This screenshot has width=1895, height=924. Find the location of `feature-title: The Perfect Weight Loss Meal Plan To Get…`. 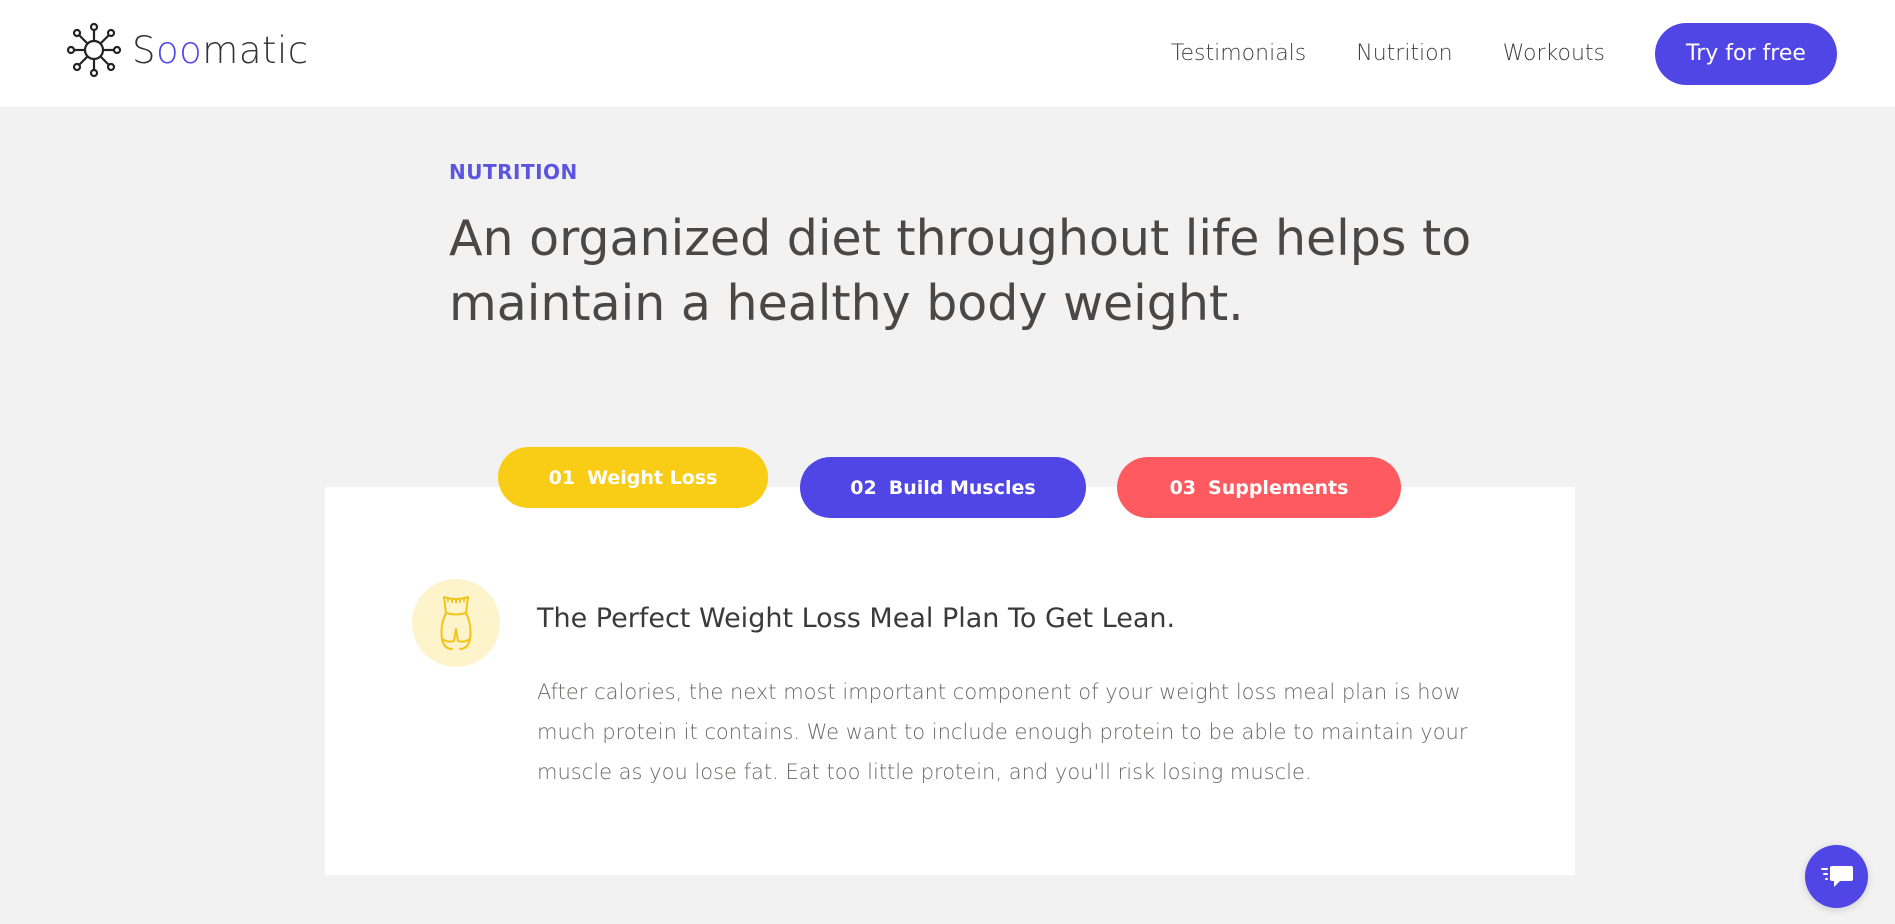

feature-title: The Perfect Weight Loss Meal Plan To Get… is located at coordinates (856, 618).